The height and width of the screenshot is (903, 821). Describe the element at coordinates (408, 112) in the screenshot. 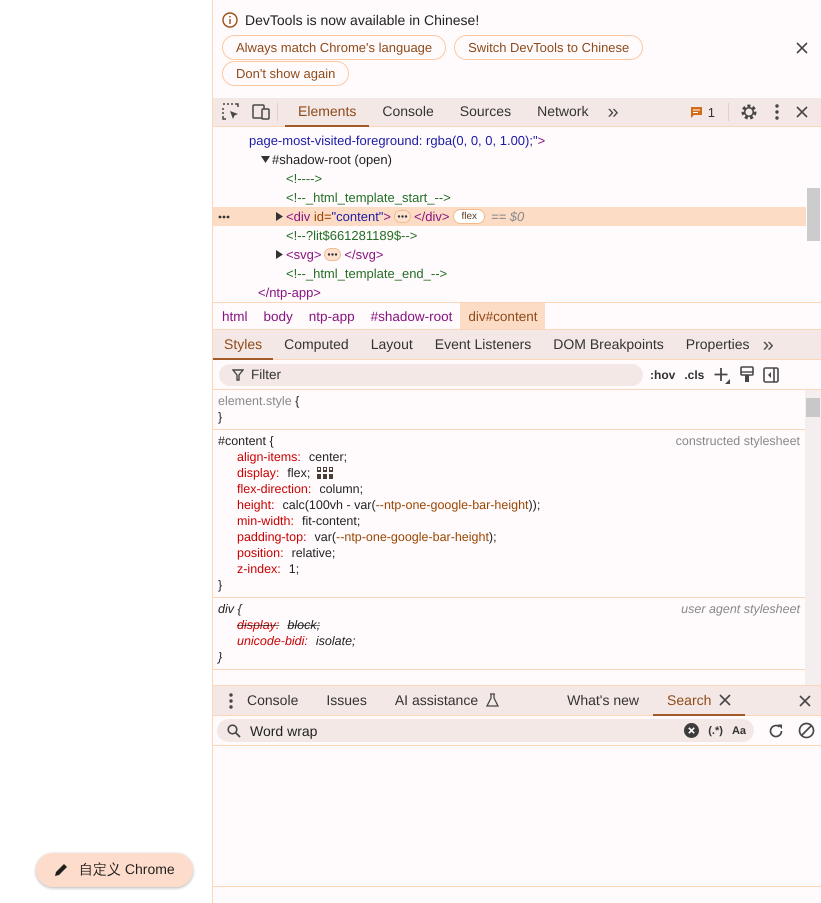

I see `panel-tab: Console` at that location.